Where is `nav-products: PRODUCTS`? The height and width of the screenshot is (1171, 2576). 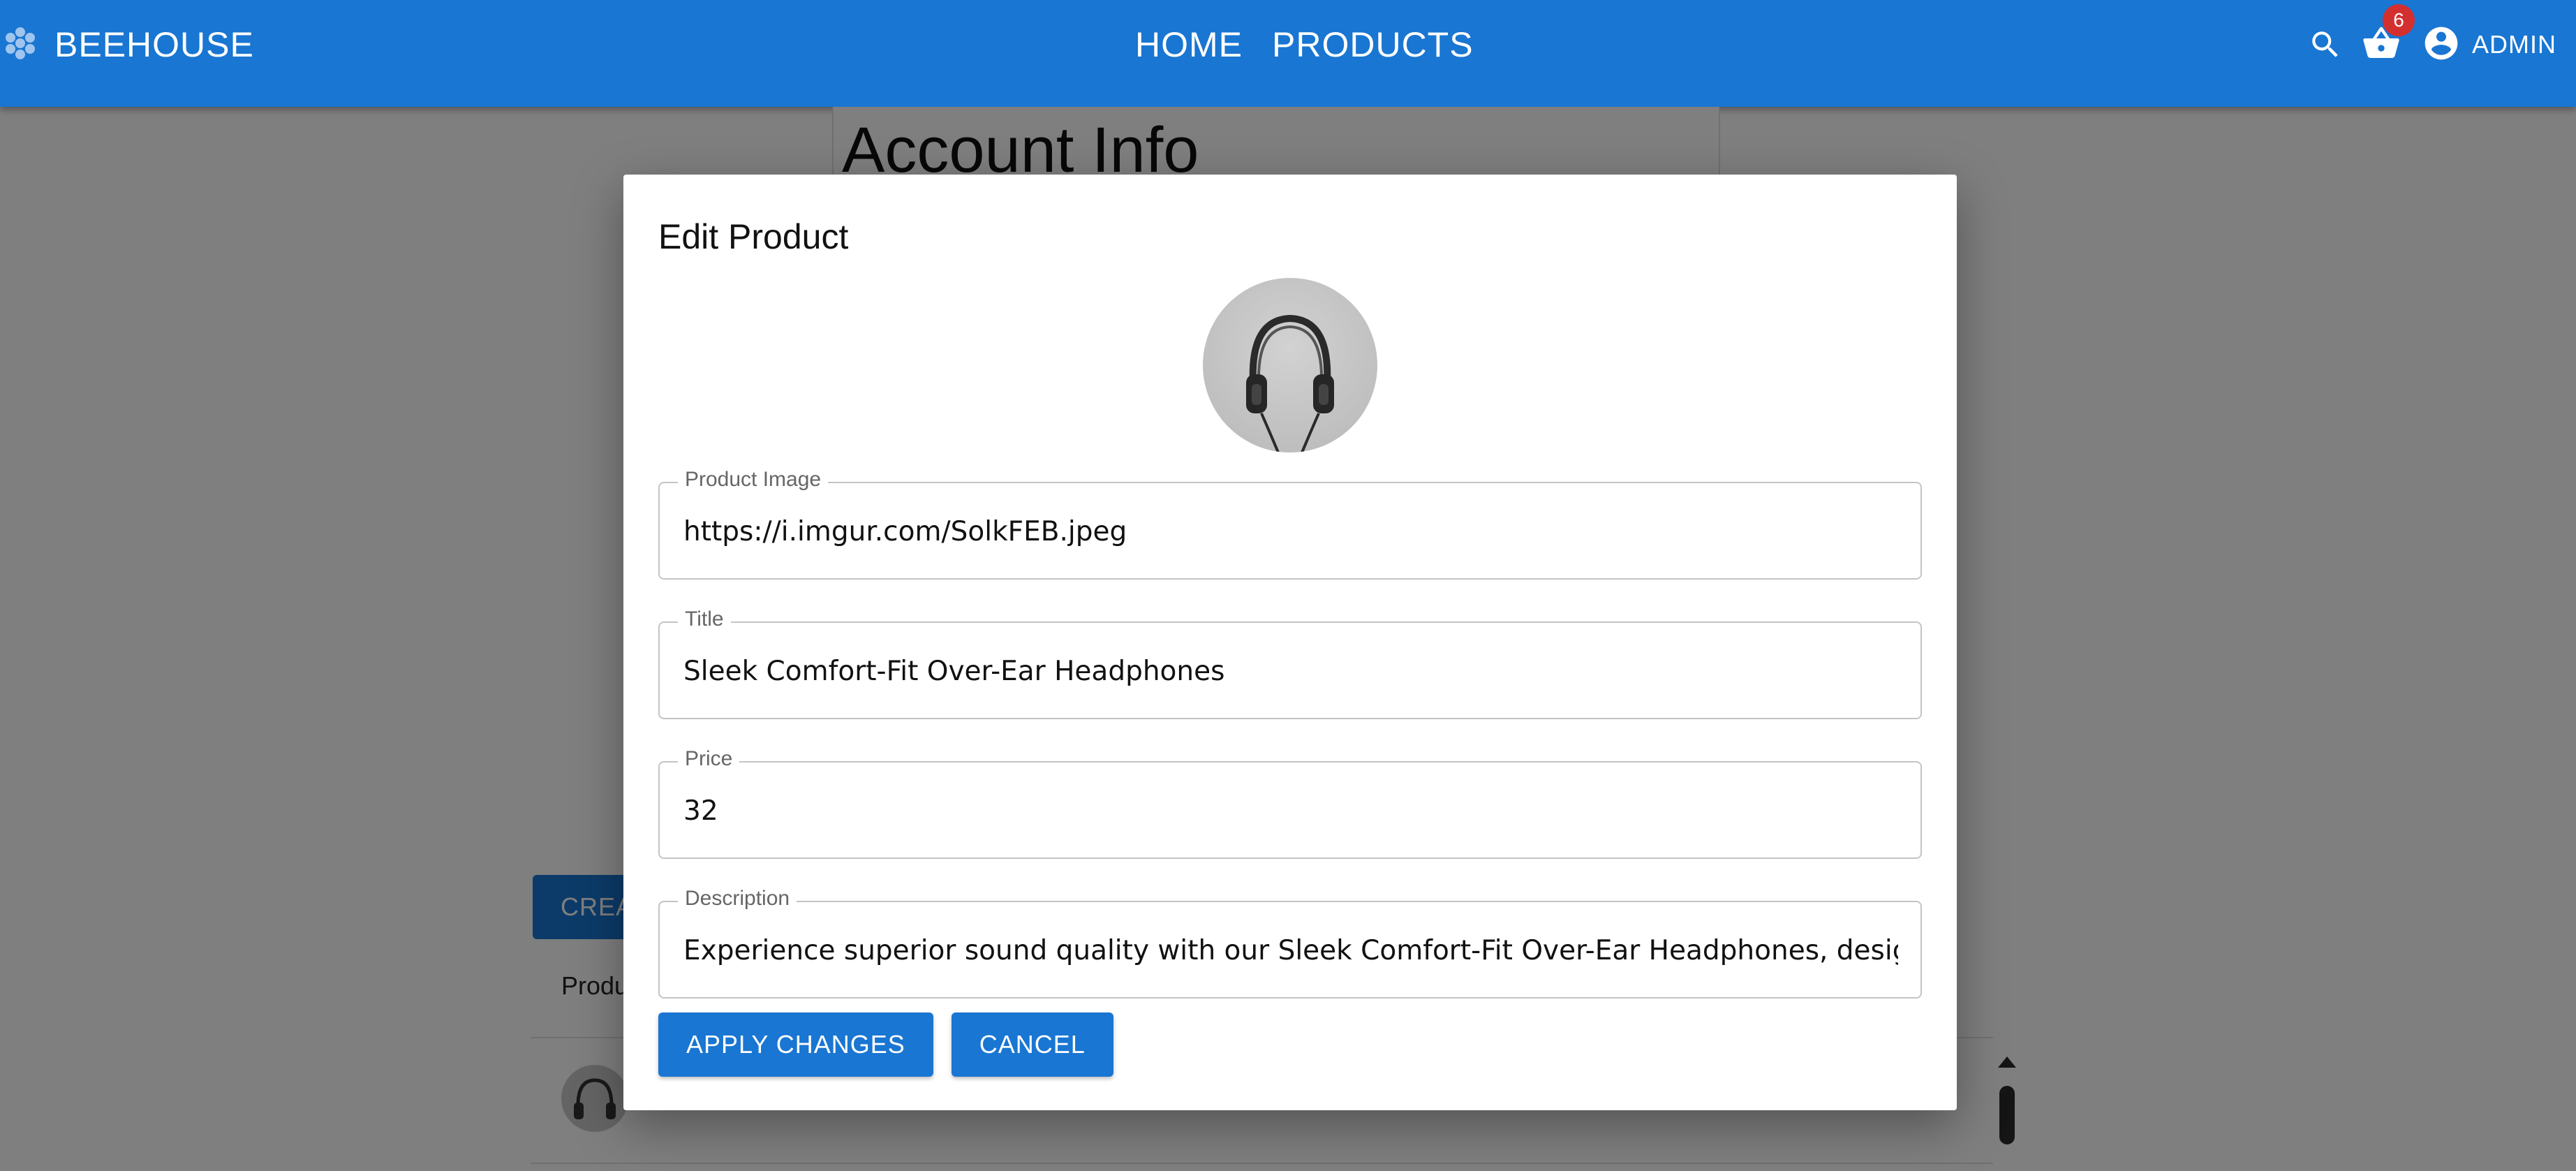 nav-products: PRODUCTS is located at coordinates (1373, 44).